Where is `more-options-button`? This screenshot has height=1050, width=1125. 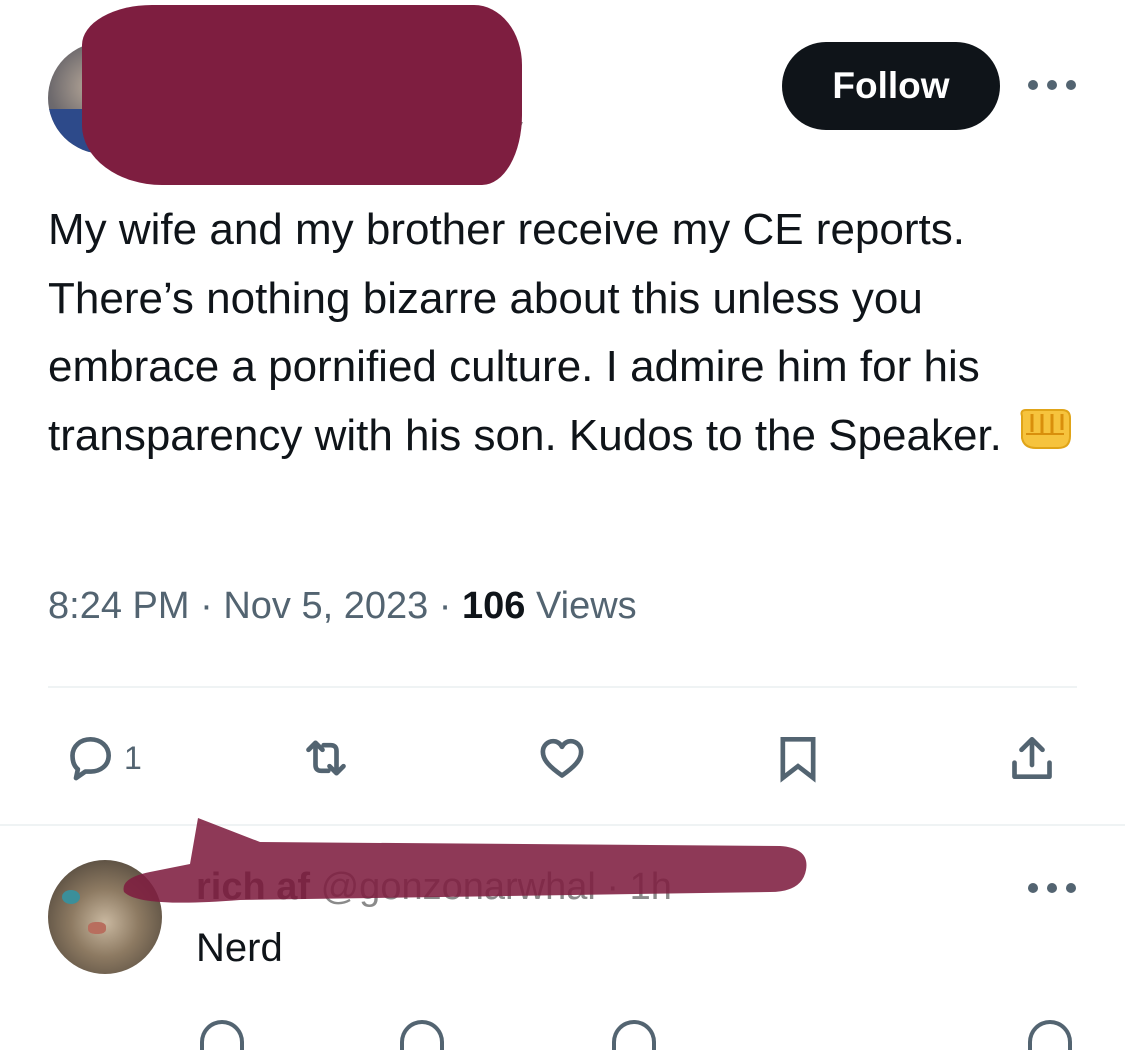 more-options-button is located at coordinates (1052, 85).